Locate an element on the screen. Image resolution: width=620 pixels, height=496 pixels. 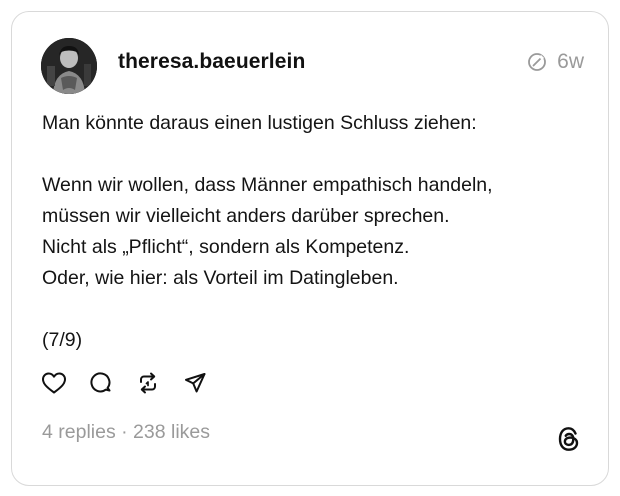
like-button is located at coordinates (54, 385).